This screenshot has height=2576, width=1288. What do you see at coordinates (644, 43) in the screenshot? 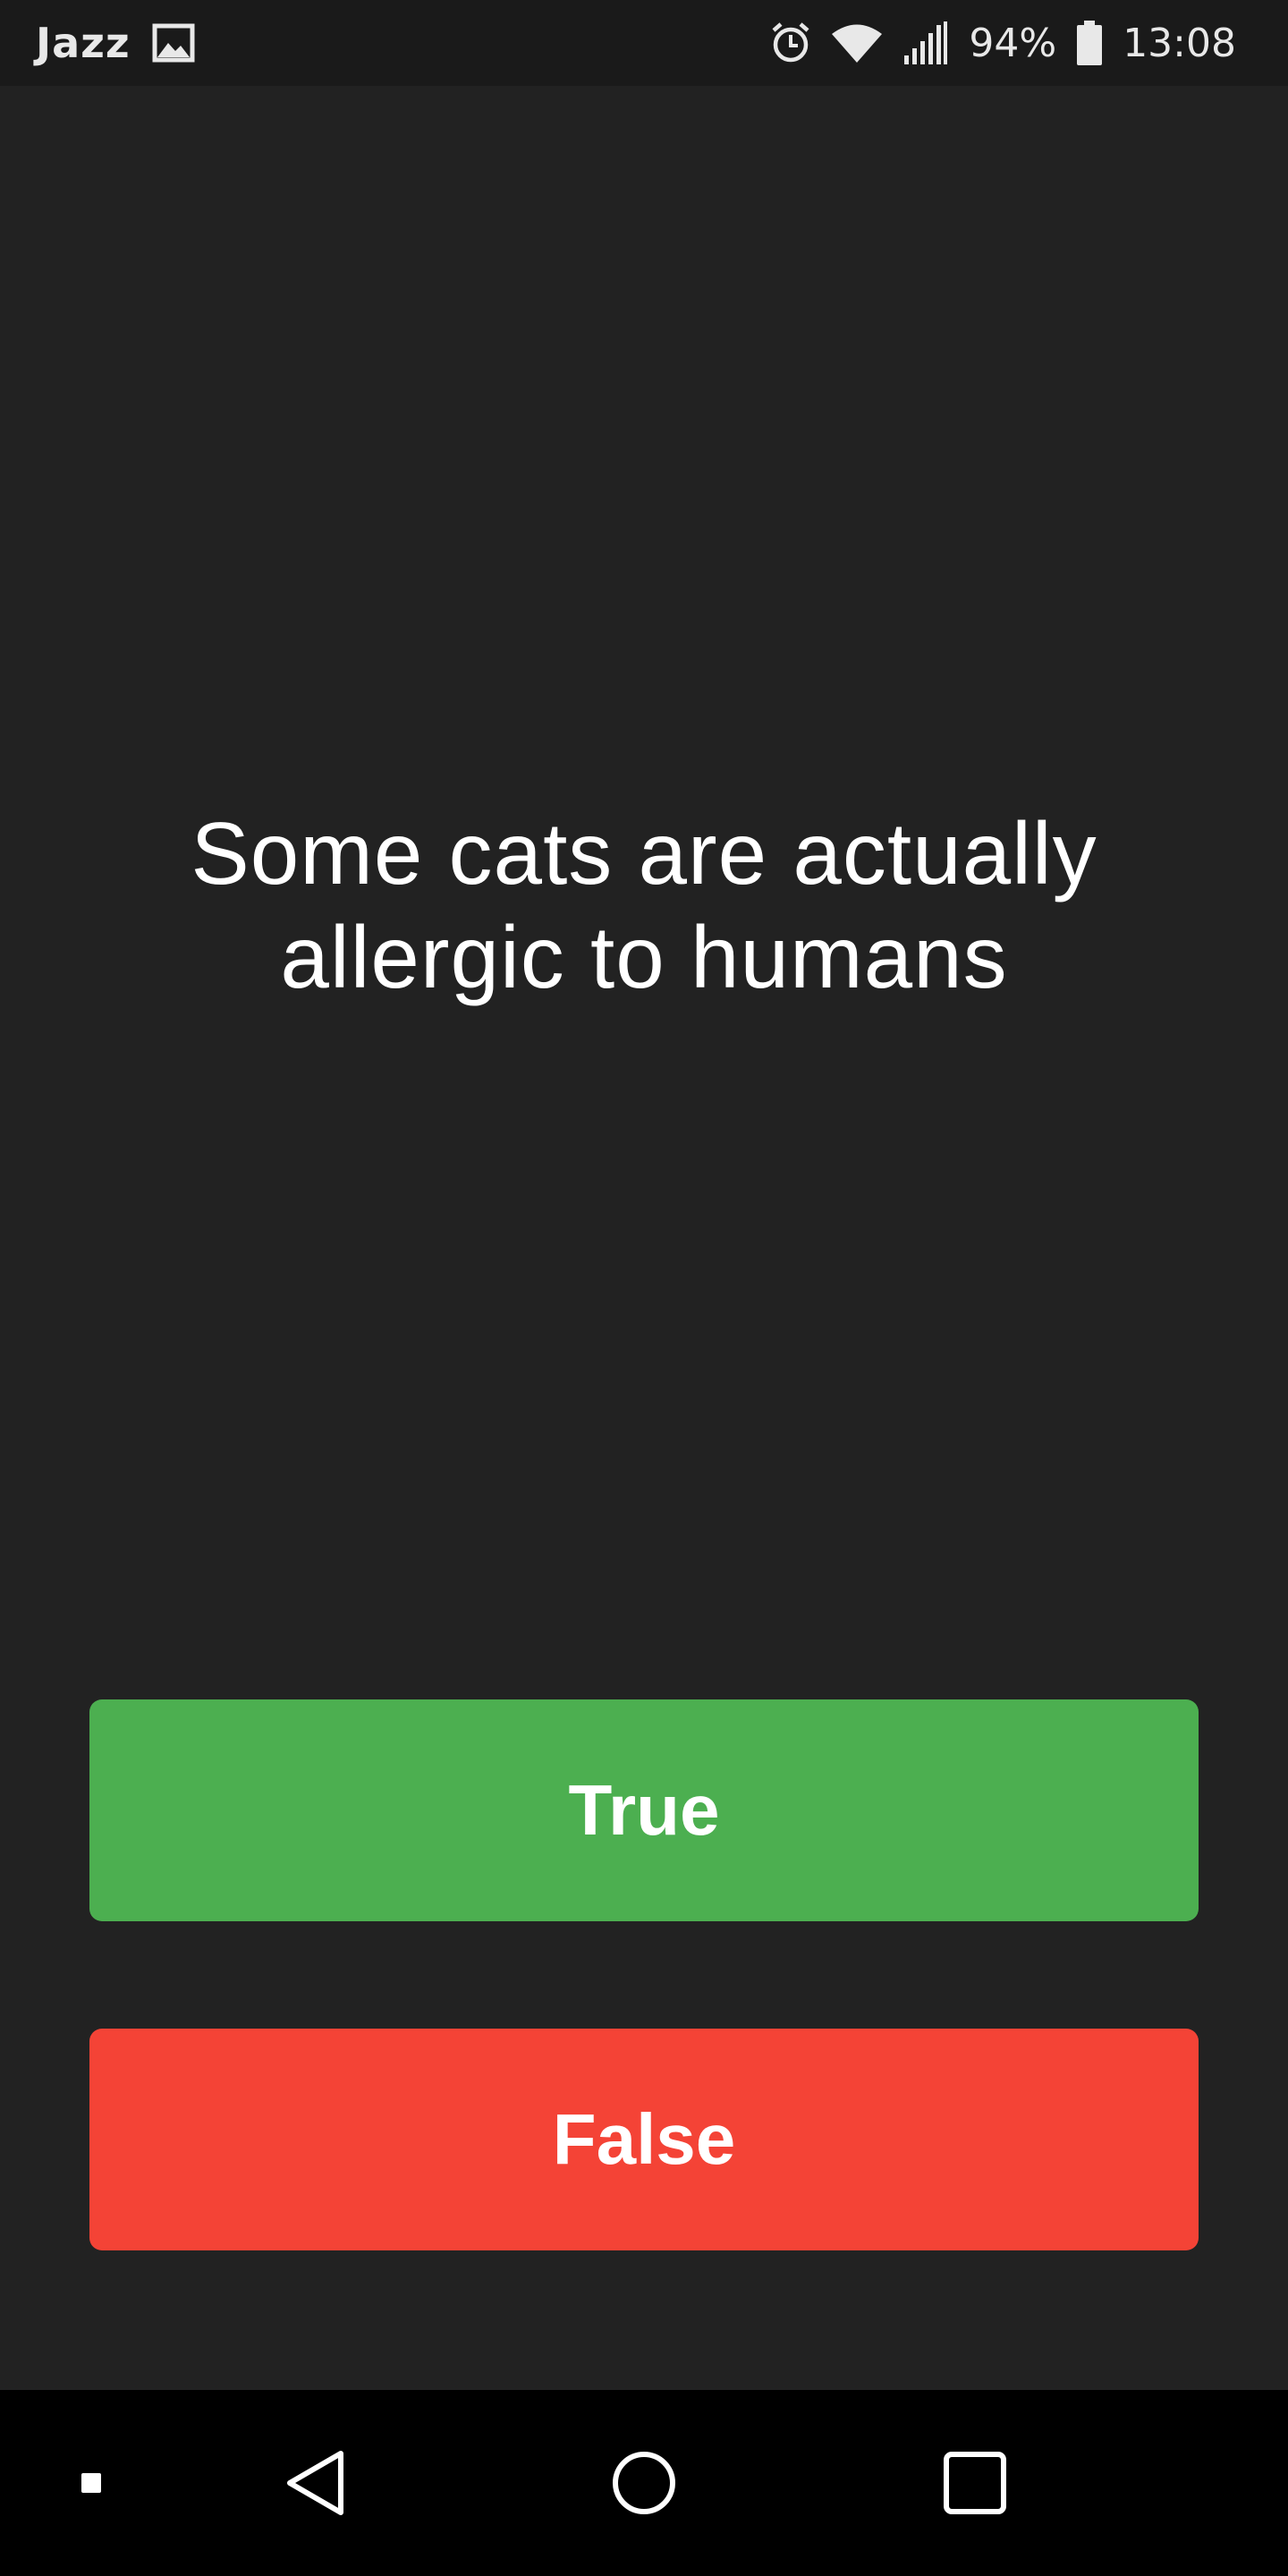
I see `status-bar: Jazz 94% 13:08` at bounding box center [644, 43].